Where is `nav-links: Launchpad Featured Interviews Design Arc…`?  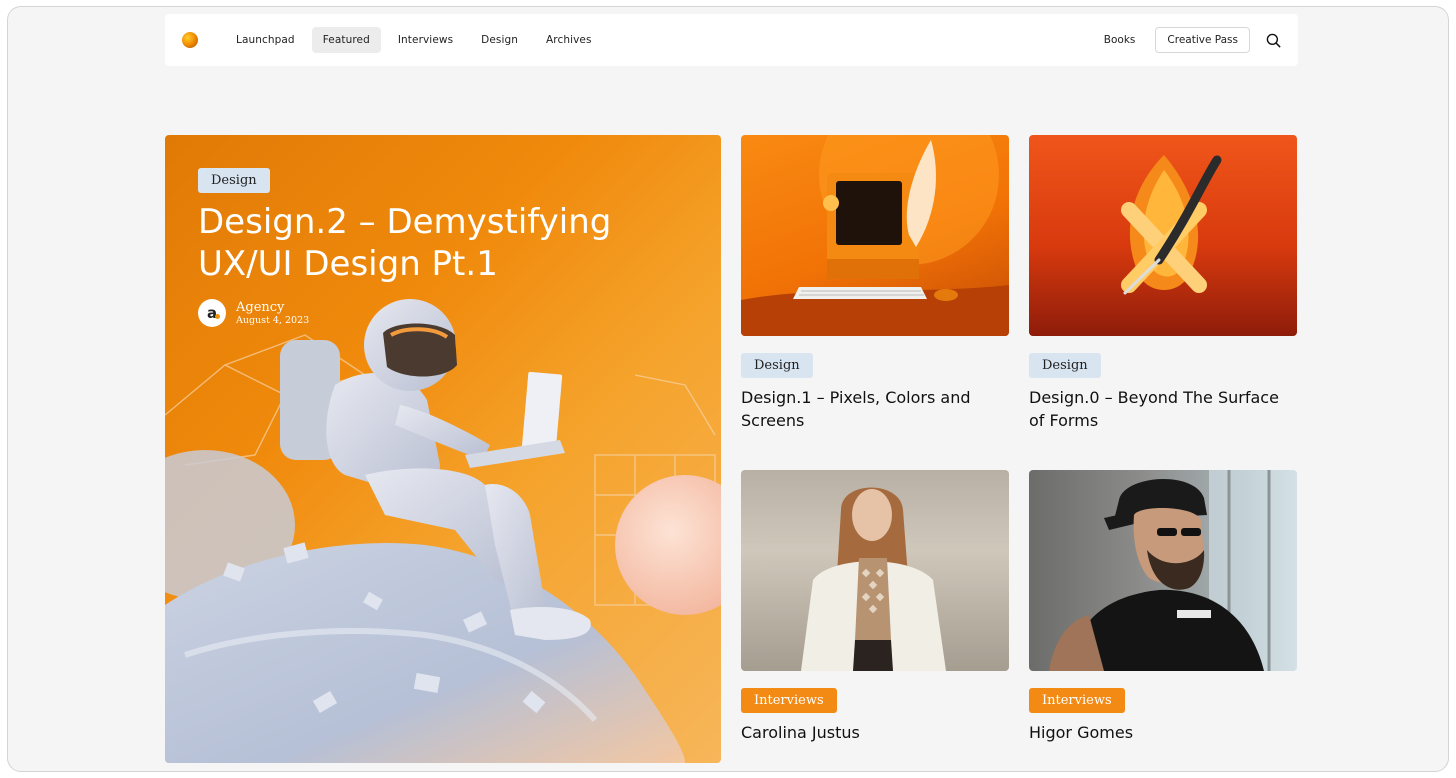 nav-links: Launchpad Featured Interviews Design Arc… is located at coordinates (414, 40).